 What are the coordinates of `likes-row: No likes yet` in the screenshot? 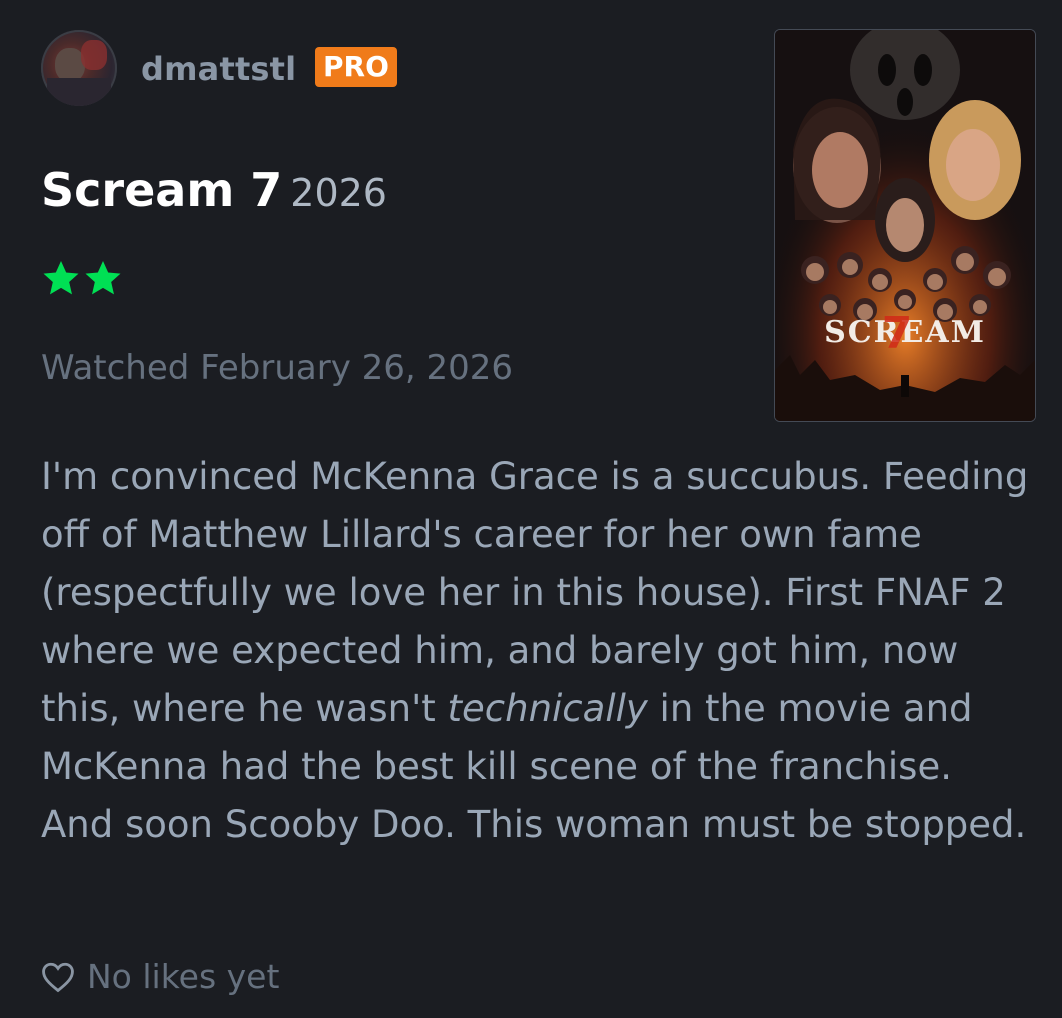 It's located at (160, 977).